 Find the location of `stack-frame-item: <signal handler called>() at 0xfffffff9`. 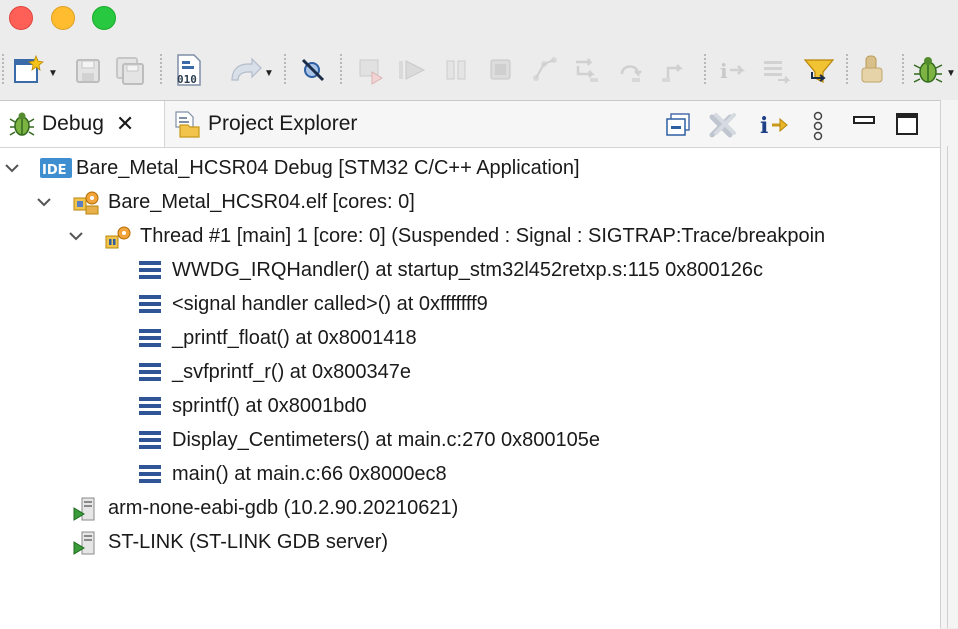

stack-frame-item: <signal handler called>() at 0xfffffff9 is located at coordinates (470, 304).